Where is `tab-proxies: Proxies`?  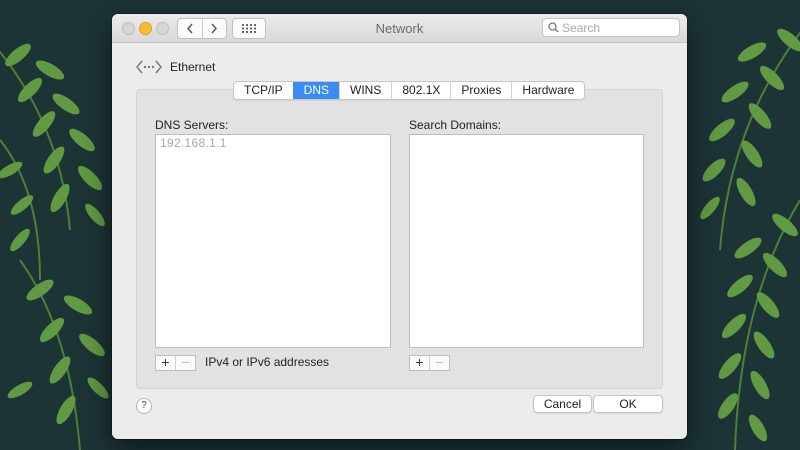 tab-proxies: Proxies is located at coordinates (480, 90).